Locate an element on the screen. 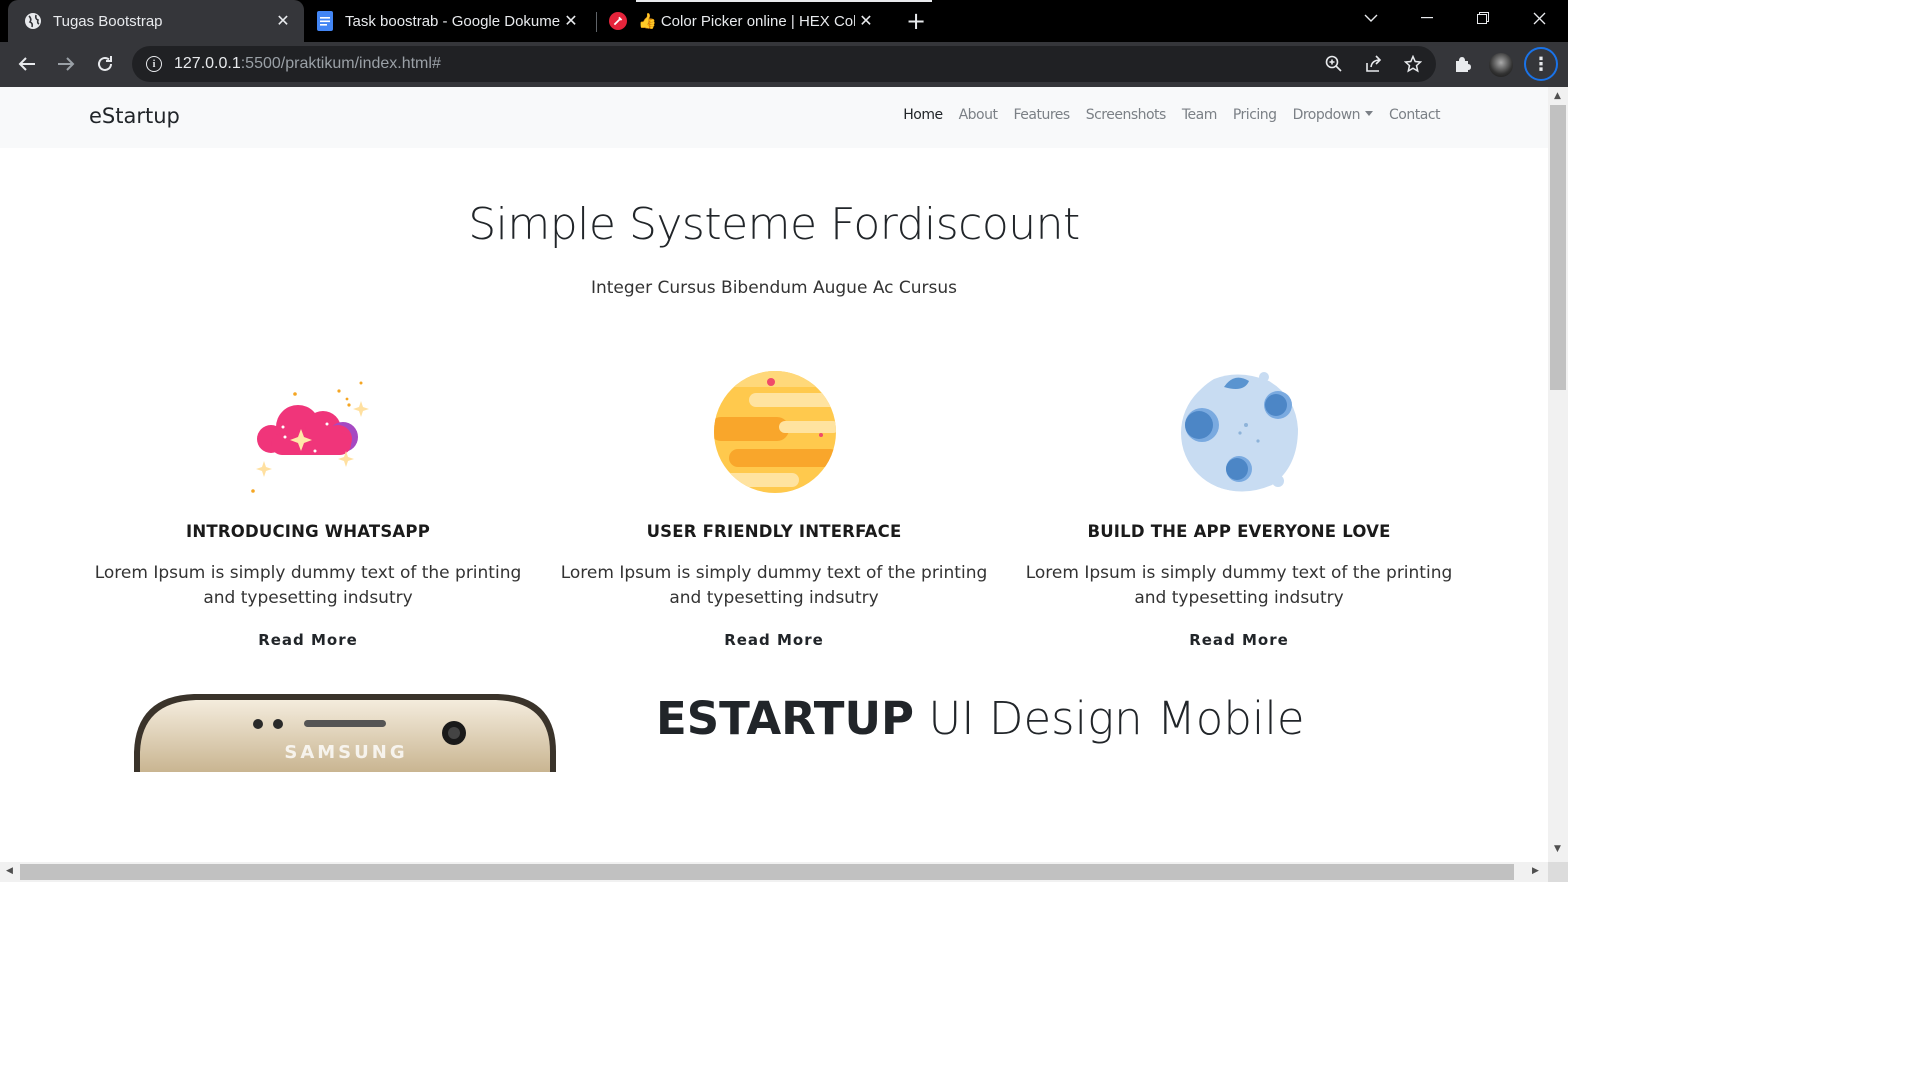 This screenshot has width=1920, height=1080. nav-dropdown: Dropdown is located at coordinates (1333, 115).